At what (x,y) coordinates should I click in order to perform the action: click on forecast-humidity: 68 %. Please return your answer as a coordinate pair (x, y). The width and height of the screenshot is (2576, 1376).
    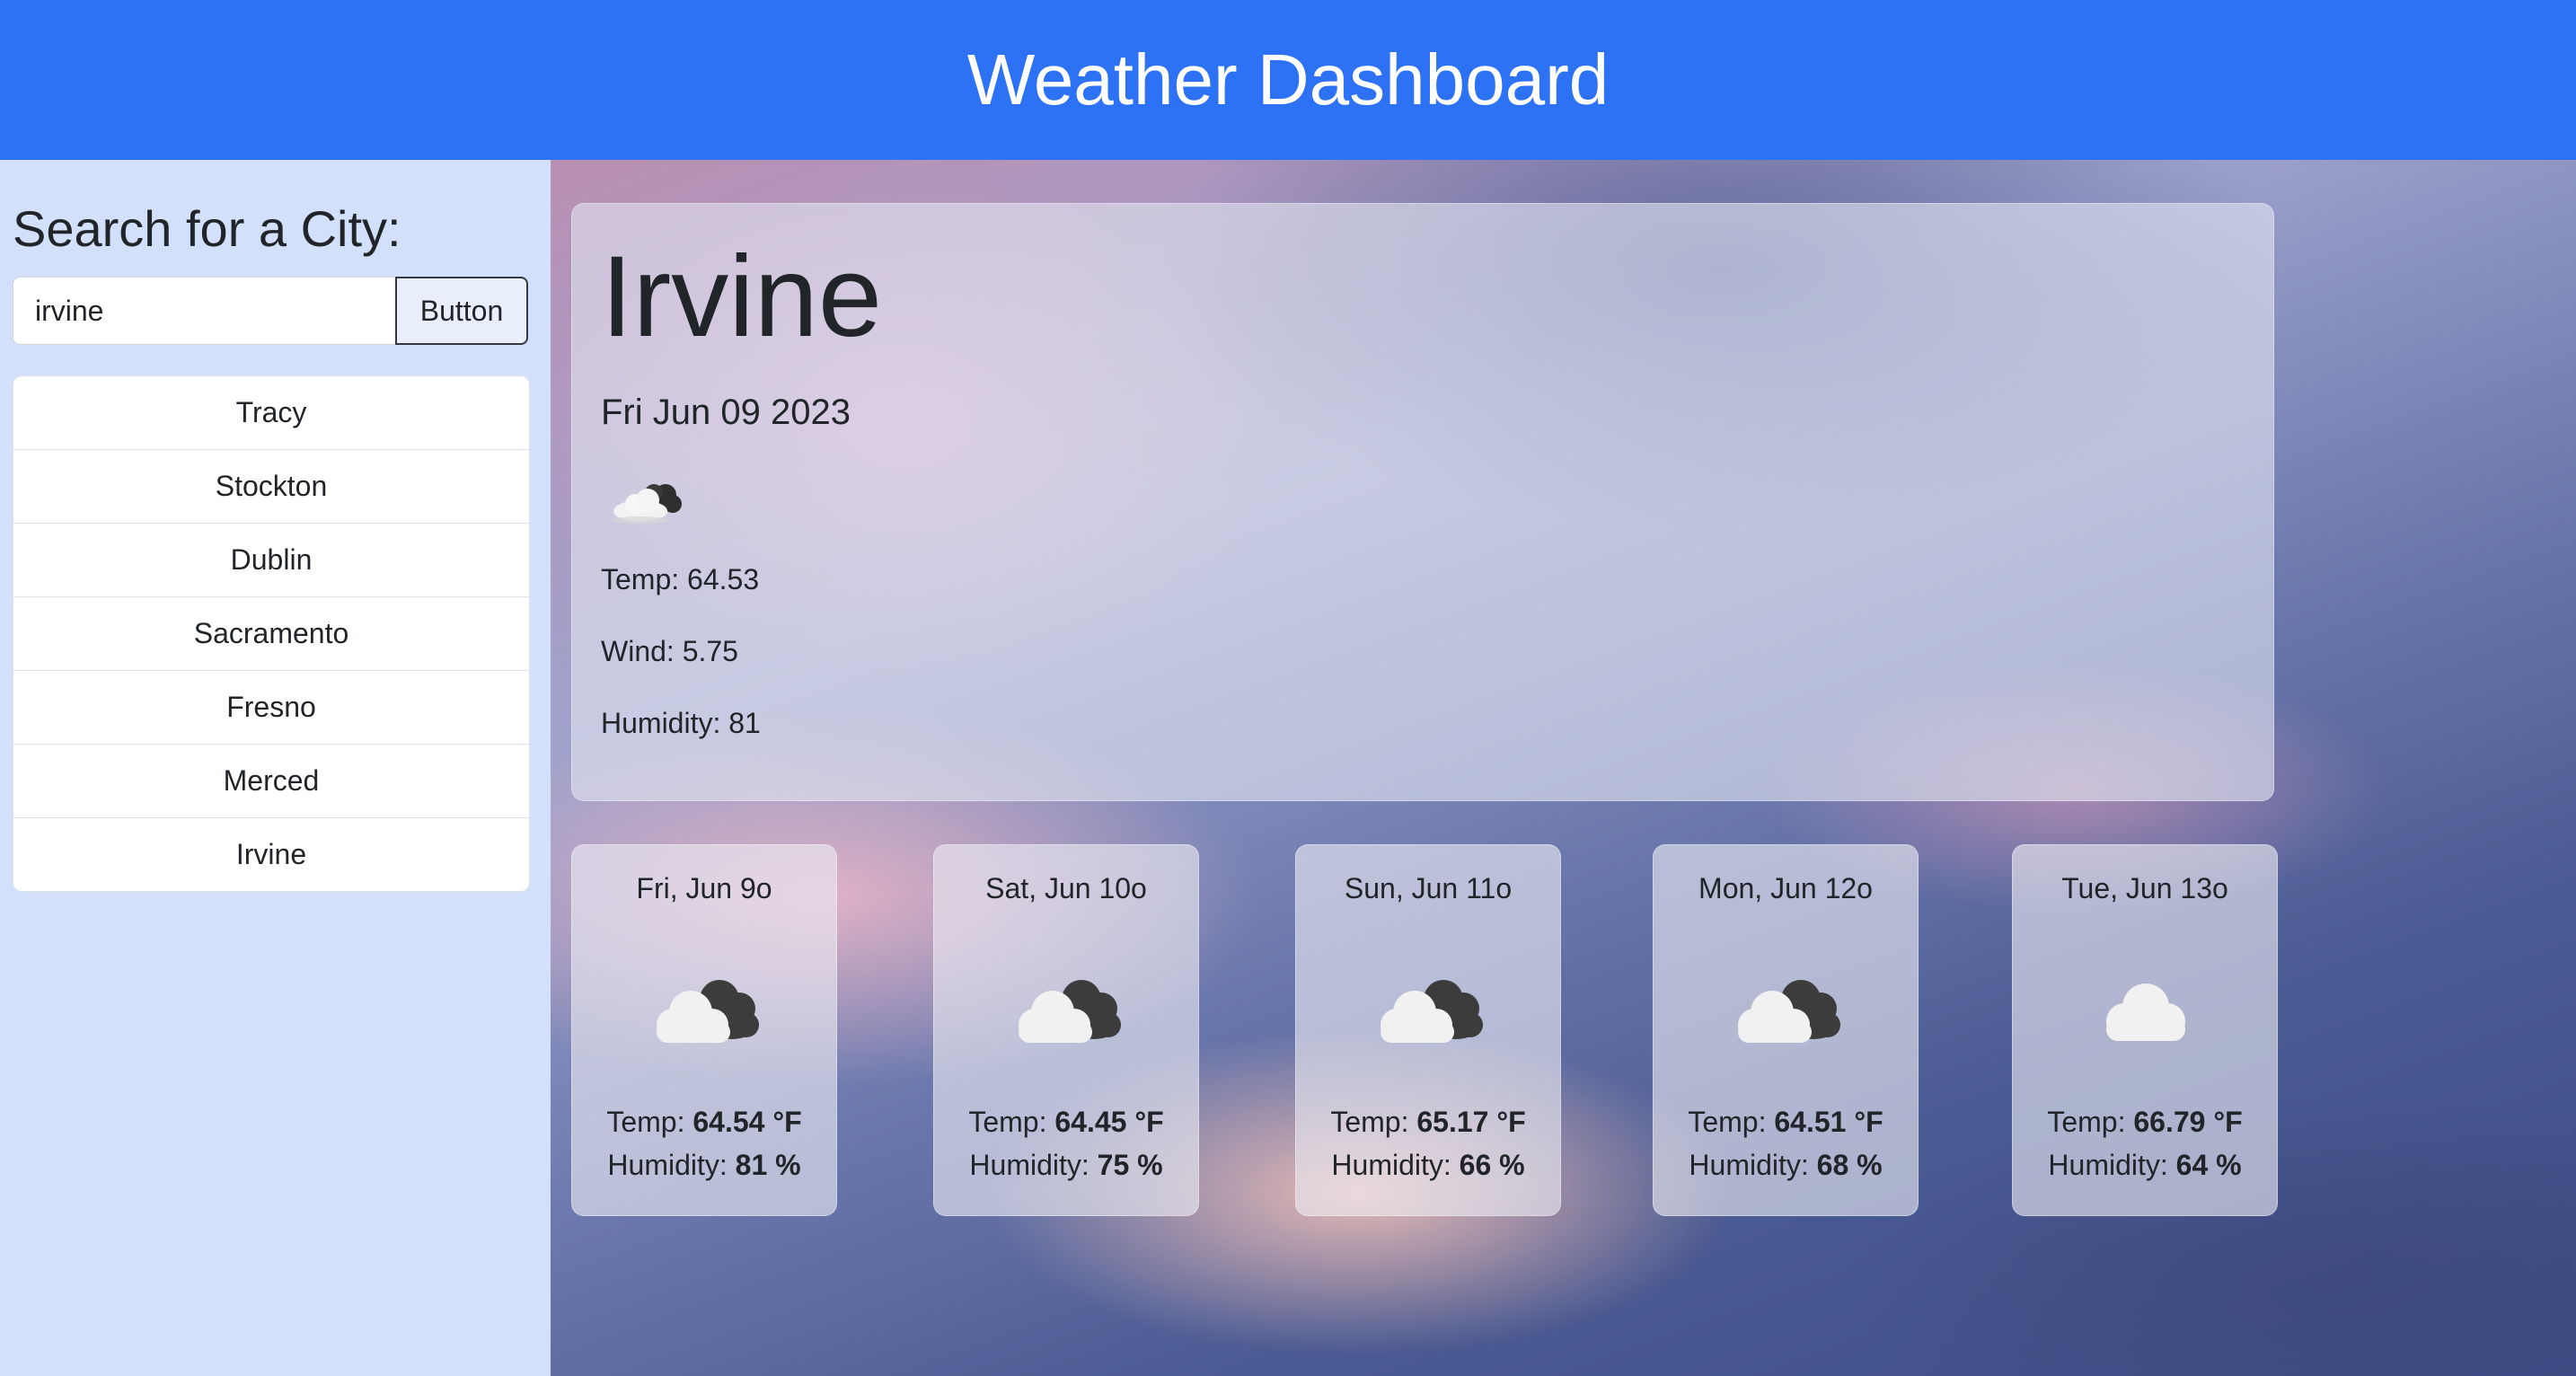
    Looking at the image, I should click on (1849, 1165).